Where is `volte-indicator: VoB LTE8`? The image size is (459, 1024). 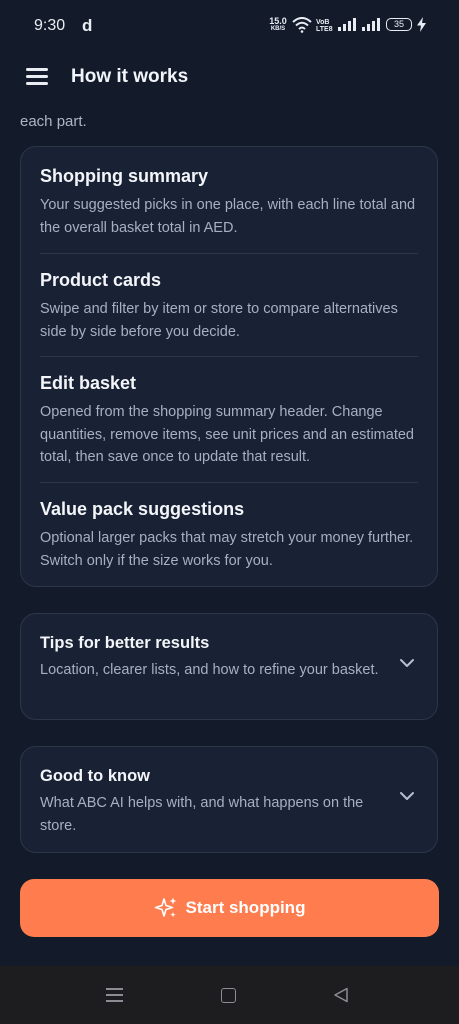
volte-indicator: VoB LTE8 is located at coordinates (324, 26).